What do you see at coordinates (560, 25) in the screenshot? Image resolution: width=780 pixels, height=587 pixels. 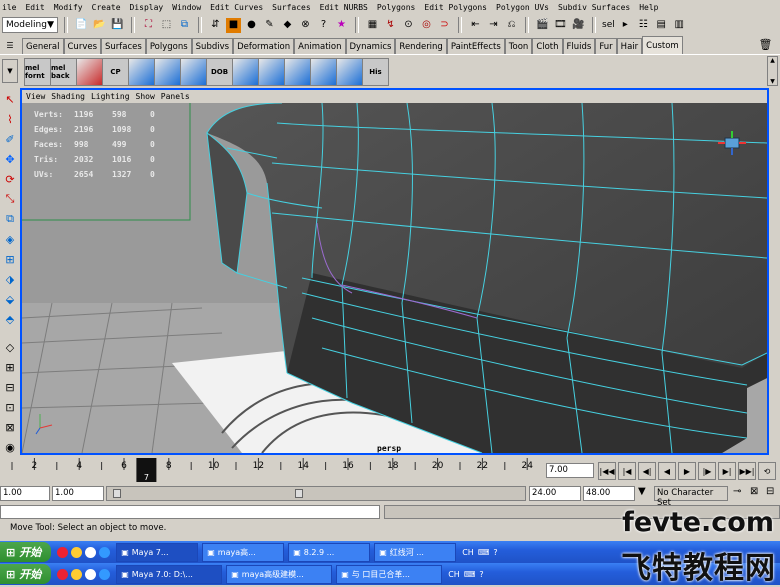 I see `ipr-render-icon: 🎞` at bounding box center [560, 25].